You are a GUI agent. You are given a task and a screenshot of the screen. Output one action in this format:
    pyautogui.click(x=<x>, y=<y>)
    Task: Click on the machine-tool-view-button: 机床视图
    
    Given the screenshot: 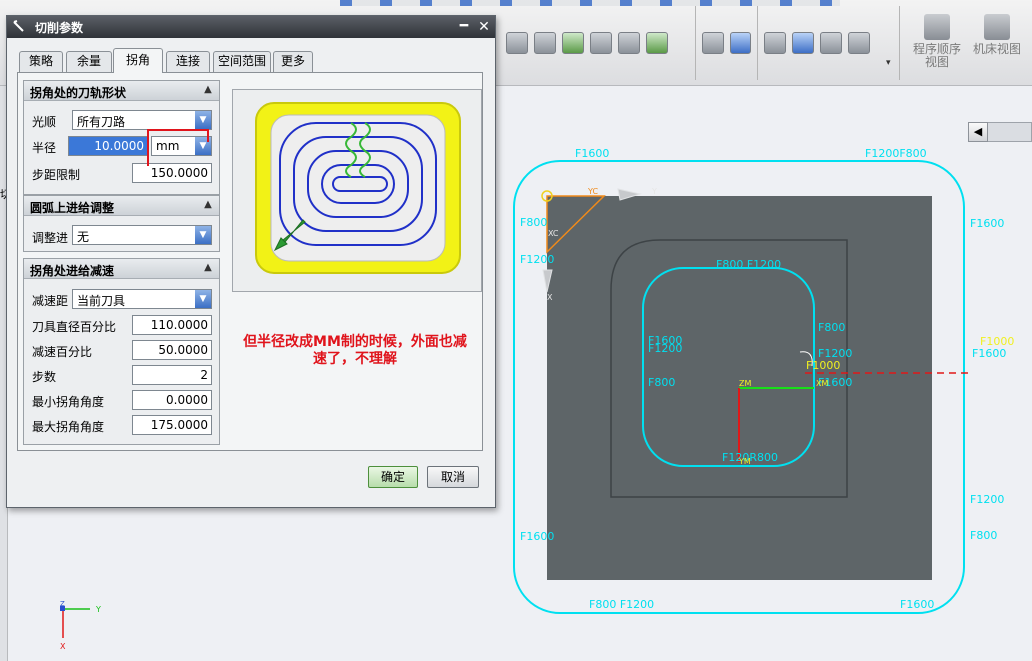 What is the action you would take?
    pyautogui.click(x=997, y=33)
    